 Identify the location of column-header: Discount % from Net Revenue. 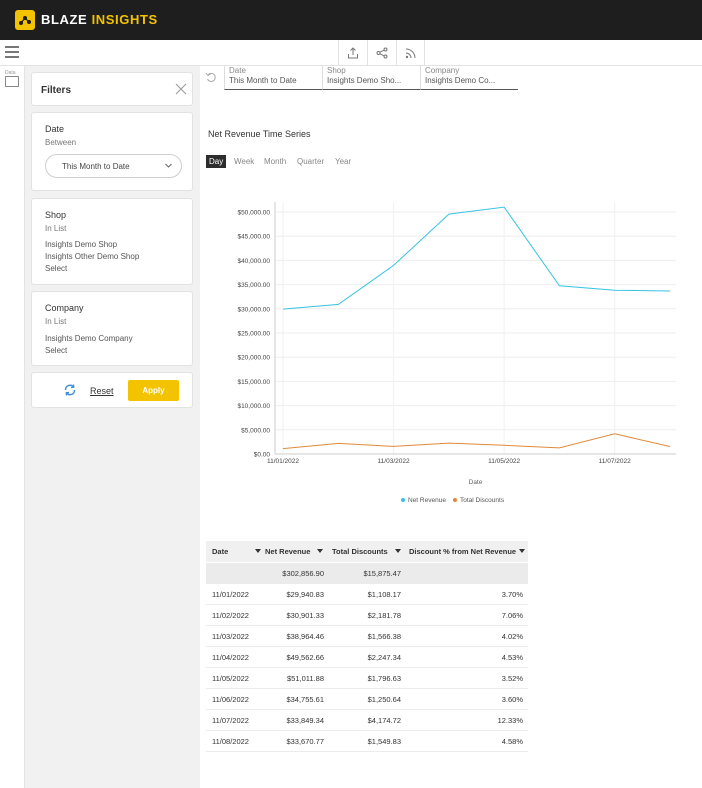
(462, 551).